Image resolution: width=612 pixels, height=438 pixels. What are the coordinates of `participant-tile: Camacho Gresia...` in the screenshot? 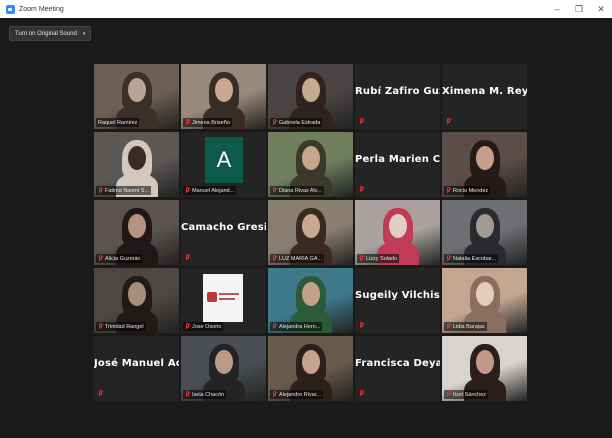 It's located at (223, 232).